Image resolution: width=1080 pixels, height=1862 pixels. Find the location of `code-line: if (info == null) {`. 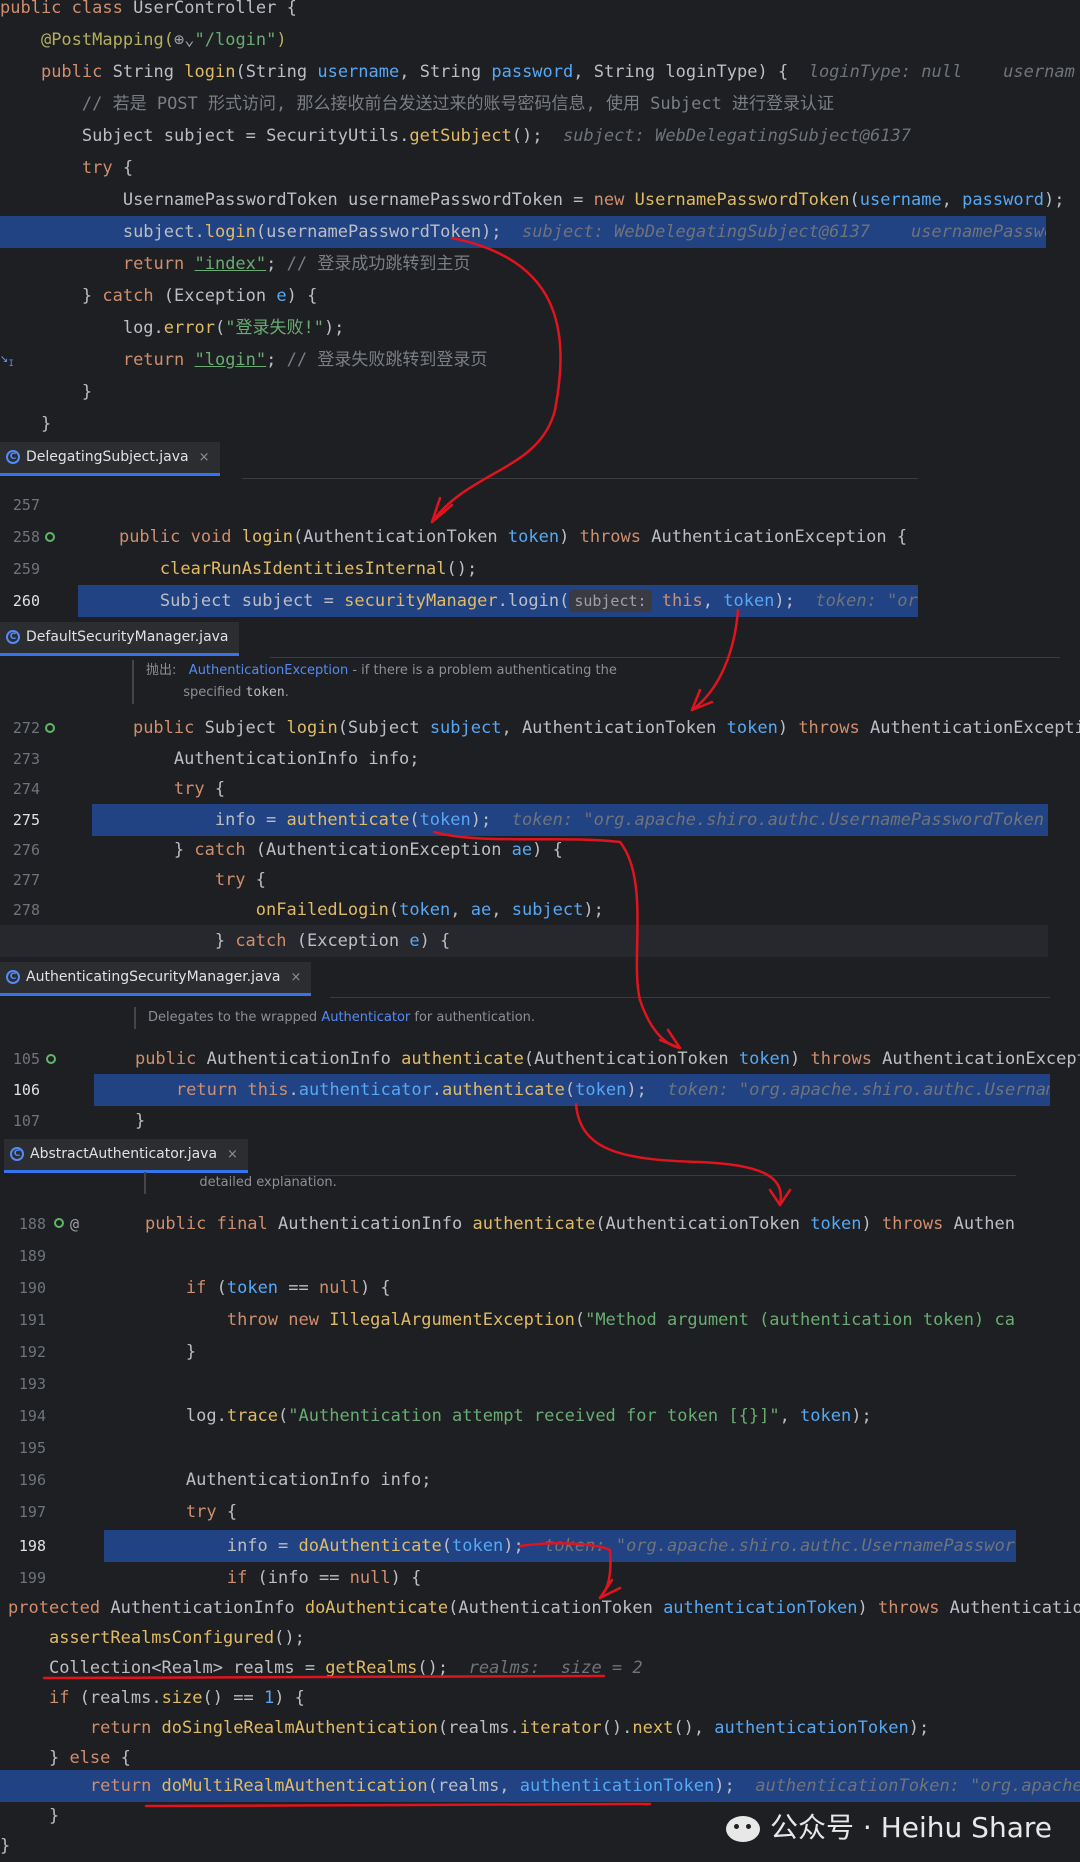

code-line: if (info == null) { is located at coordinates (324, 1578).